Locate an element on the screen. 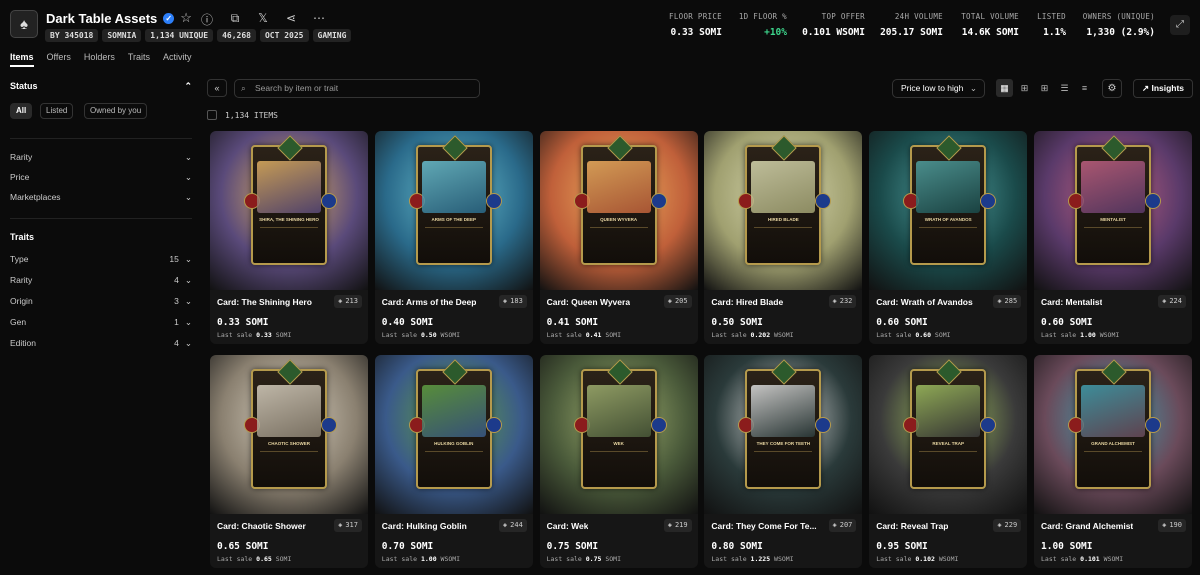  status-section-header: Status ⌃ is located at coordinates (101, 86).